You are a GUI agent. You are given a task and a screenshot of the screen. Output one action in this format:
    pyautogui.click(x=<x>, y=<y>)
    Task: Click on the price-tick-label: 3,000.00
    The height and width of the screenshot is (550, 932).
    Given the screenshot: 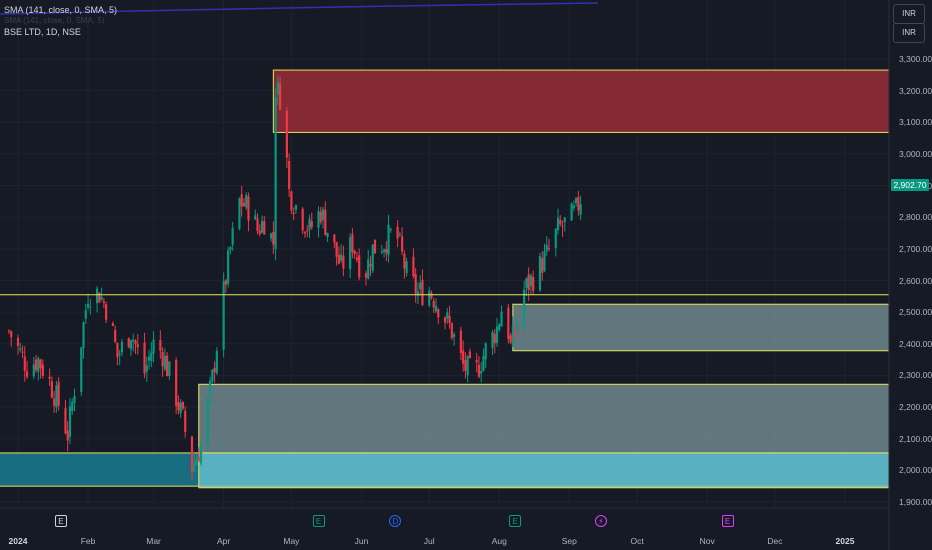 What is the action you would take?
    pyautogui.click(x=915, y=153)
    